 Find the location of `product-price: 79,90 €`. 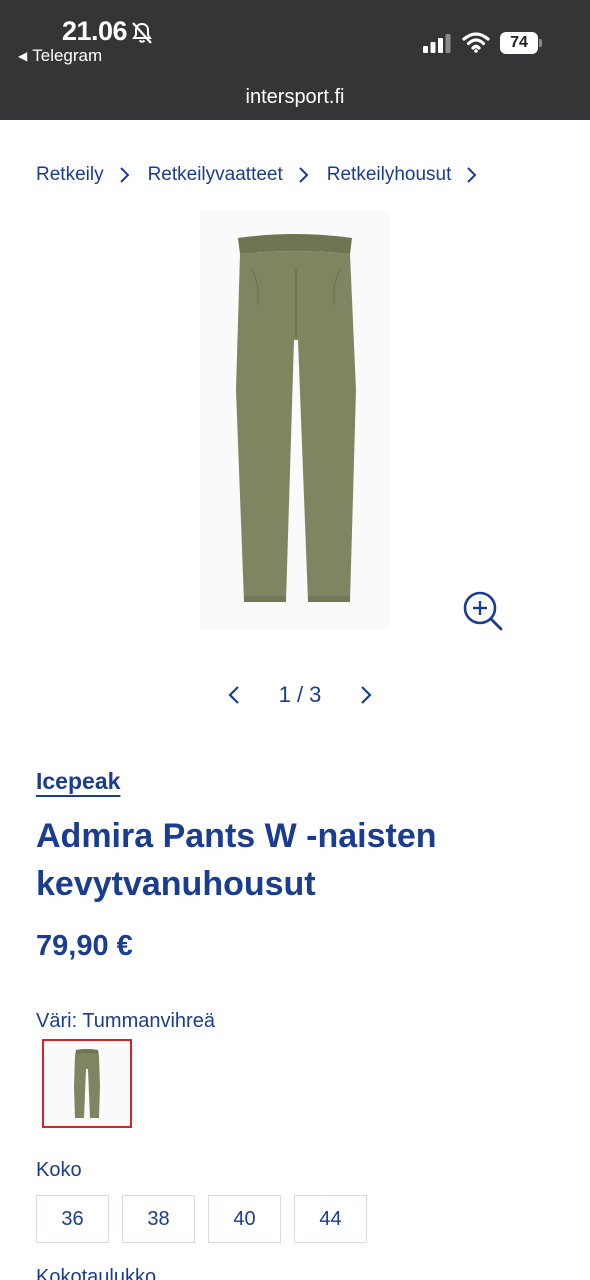

product-price: 79,90 € is located at coordinates (84, 946).